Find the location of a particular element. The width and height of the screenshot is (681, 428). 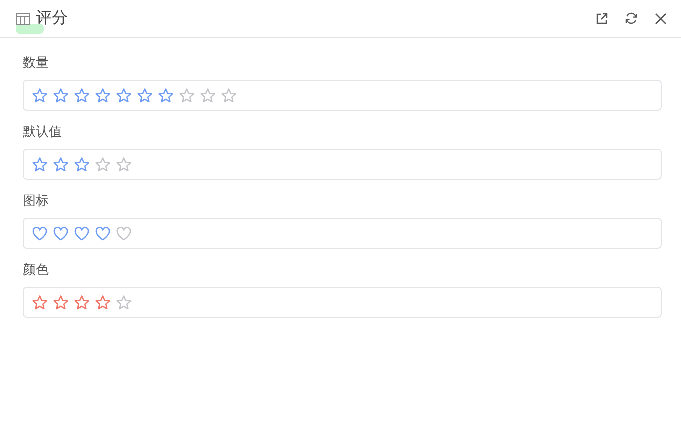

field-label: 默认值 is located at coordinates (42, 133).